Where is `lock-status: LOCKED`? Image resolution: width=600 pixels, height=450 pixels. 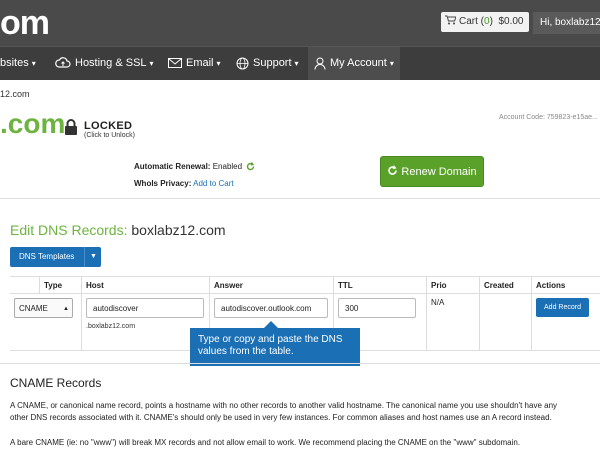 lock-status: LOCKED is located at coordinates (108, 126).